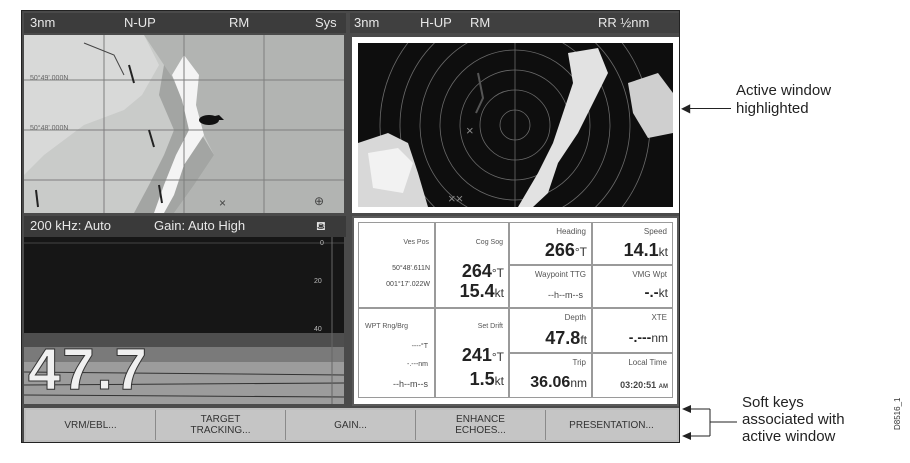 Image resolution: width=910 pixels, height=463 pixels. Describe the element at coordinates (565, 250) in the screenshot. I see `heading-value: 266°T` at that location.